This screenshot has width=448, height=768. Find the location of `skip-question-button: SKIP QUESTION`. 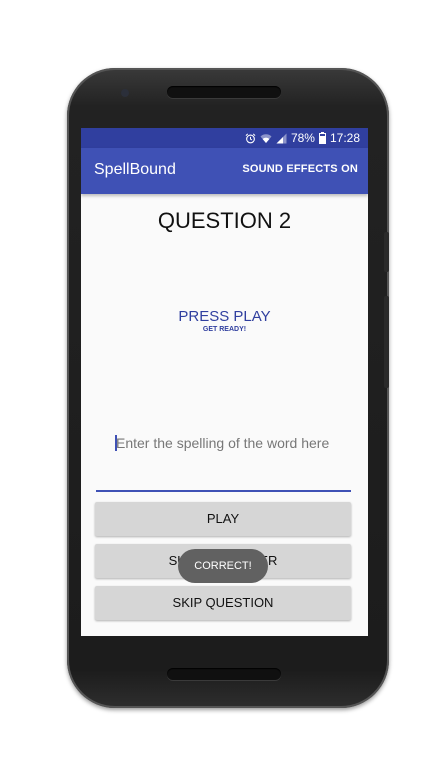

skip-question-button: SKIP QUESTION is located at coordinates (223, 603).